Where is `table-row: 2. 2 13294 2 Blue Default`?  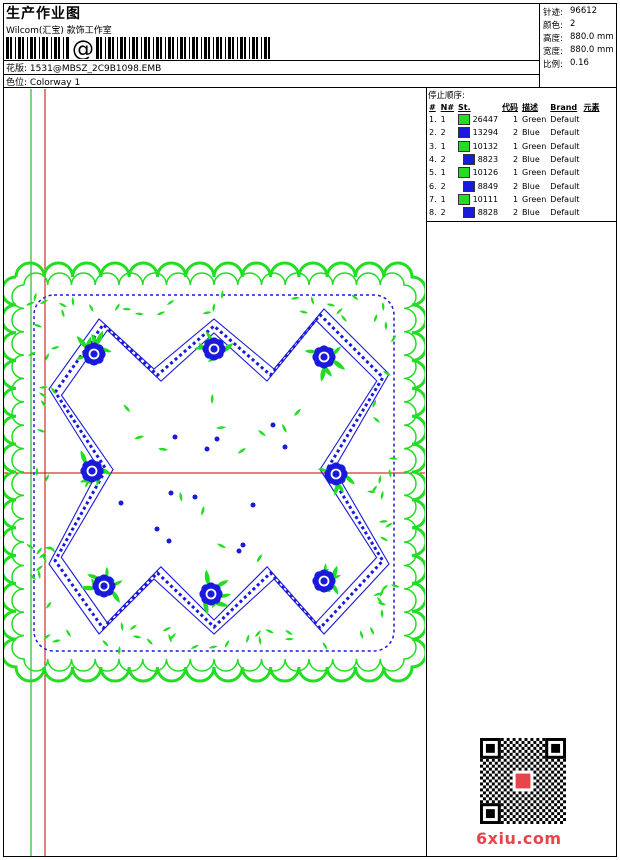
table-row: 2. 2 13294 2 Blue Default is located at coordinates (514, 132).